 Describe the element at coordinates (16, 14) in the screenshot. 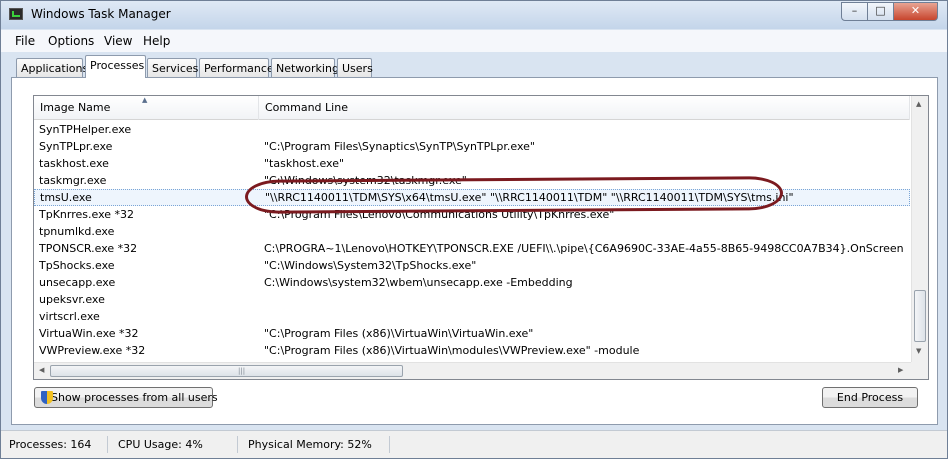

I see `task-manager-app-icon` at that location.